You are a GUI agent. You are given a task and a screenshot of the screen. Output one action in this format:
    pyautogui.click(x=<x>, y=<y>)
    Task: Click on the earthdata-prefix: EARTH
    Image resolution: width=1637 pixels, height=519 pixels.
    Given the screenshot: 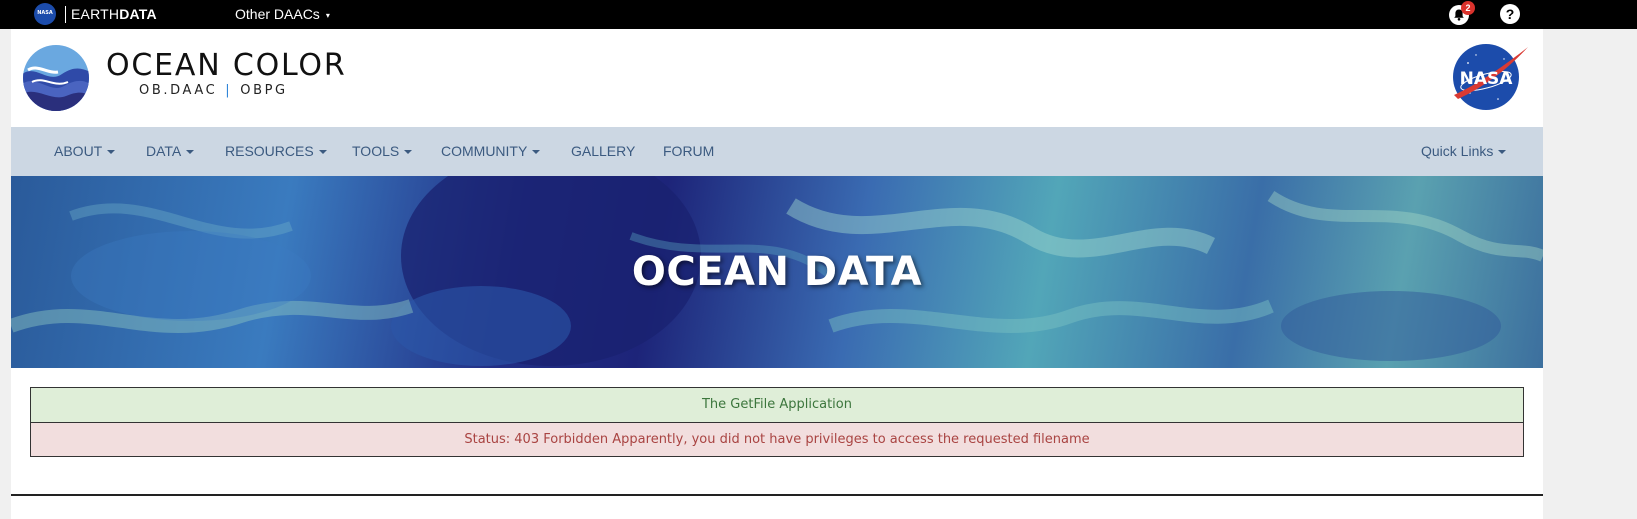 What is the action you would take?
    pyautogui.click(x=95, y=14)
    